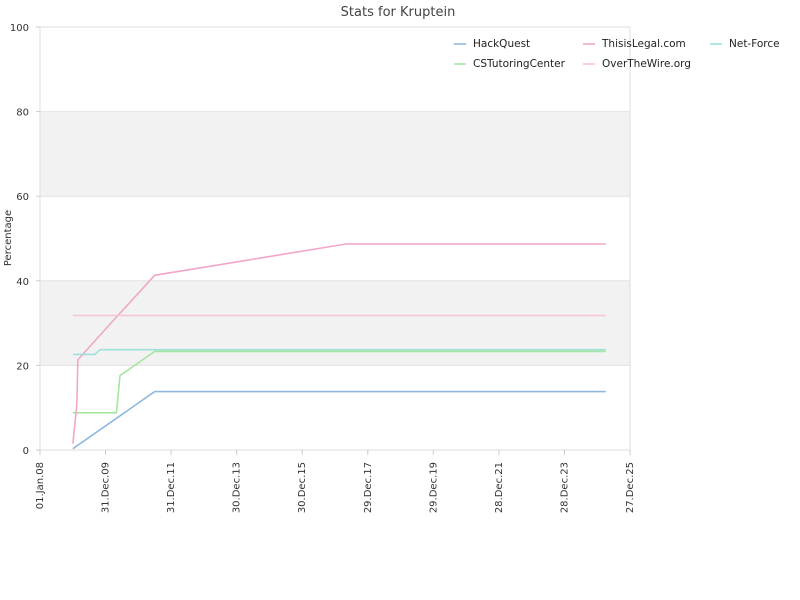 The height and width of the screenshot is (600, 800). Describe the element at coordinates (643, 44) in the screenshot. I see `legend-label: ThisisLegal.com` at that location.